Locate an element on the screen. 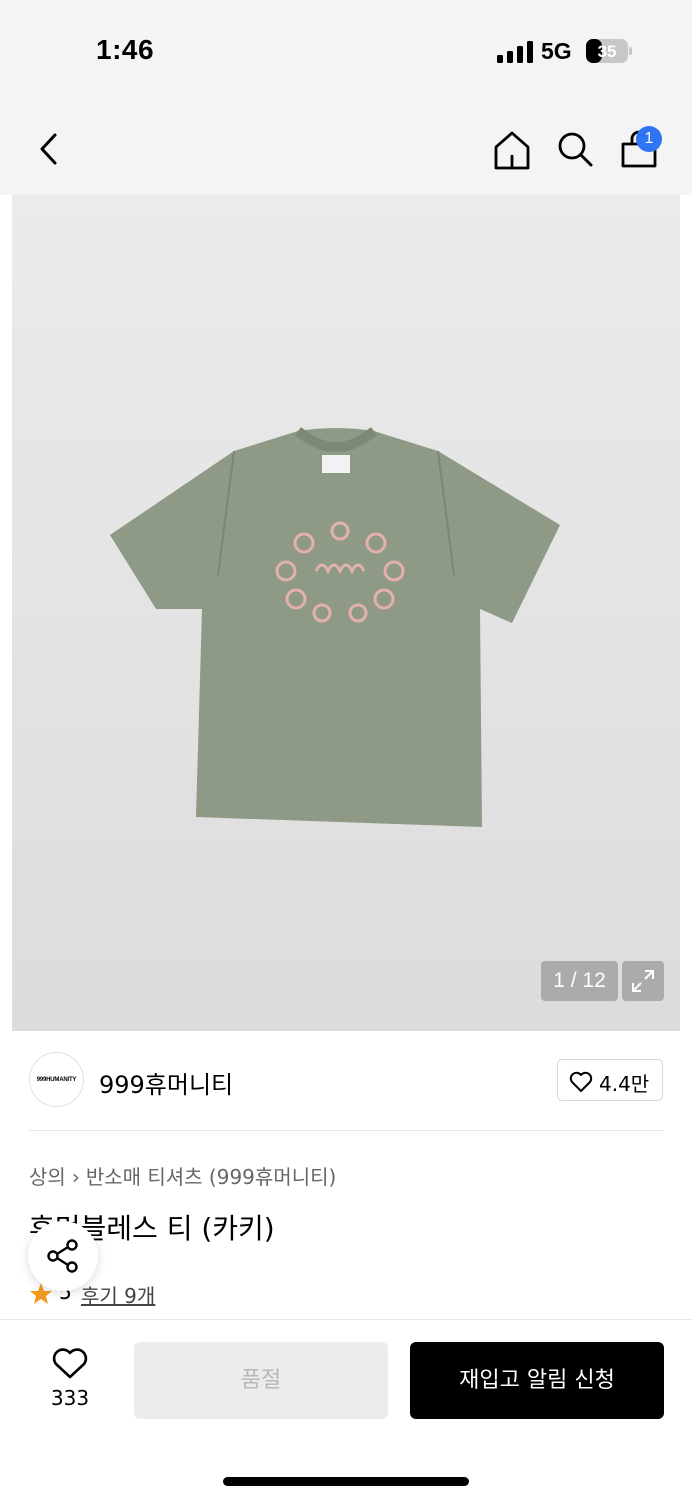 The image size is (692, 1500). brand-logo: 999HUMANITY is located at coordinates (56, 1079).